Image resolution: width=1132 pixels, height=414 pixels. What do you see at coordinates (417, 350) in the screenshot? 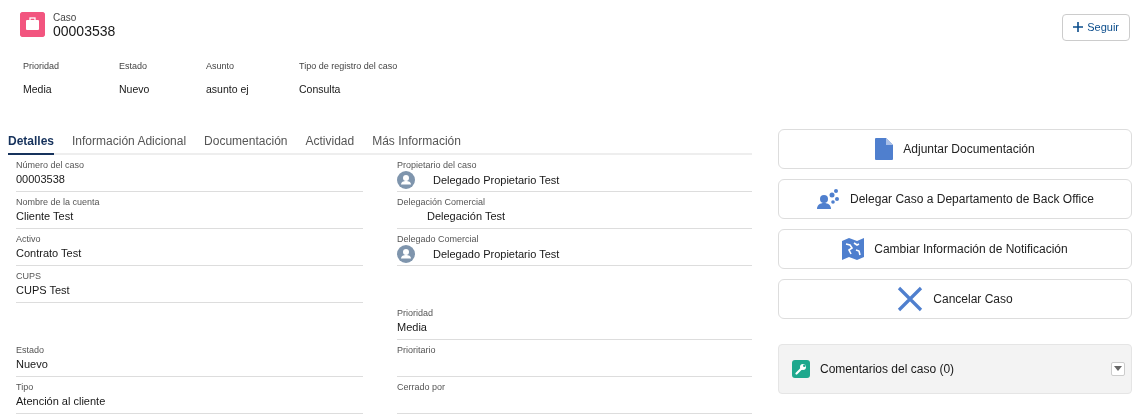
I see `field-label: Prioritario` at bounding box center [417, 350].